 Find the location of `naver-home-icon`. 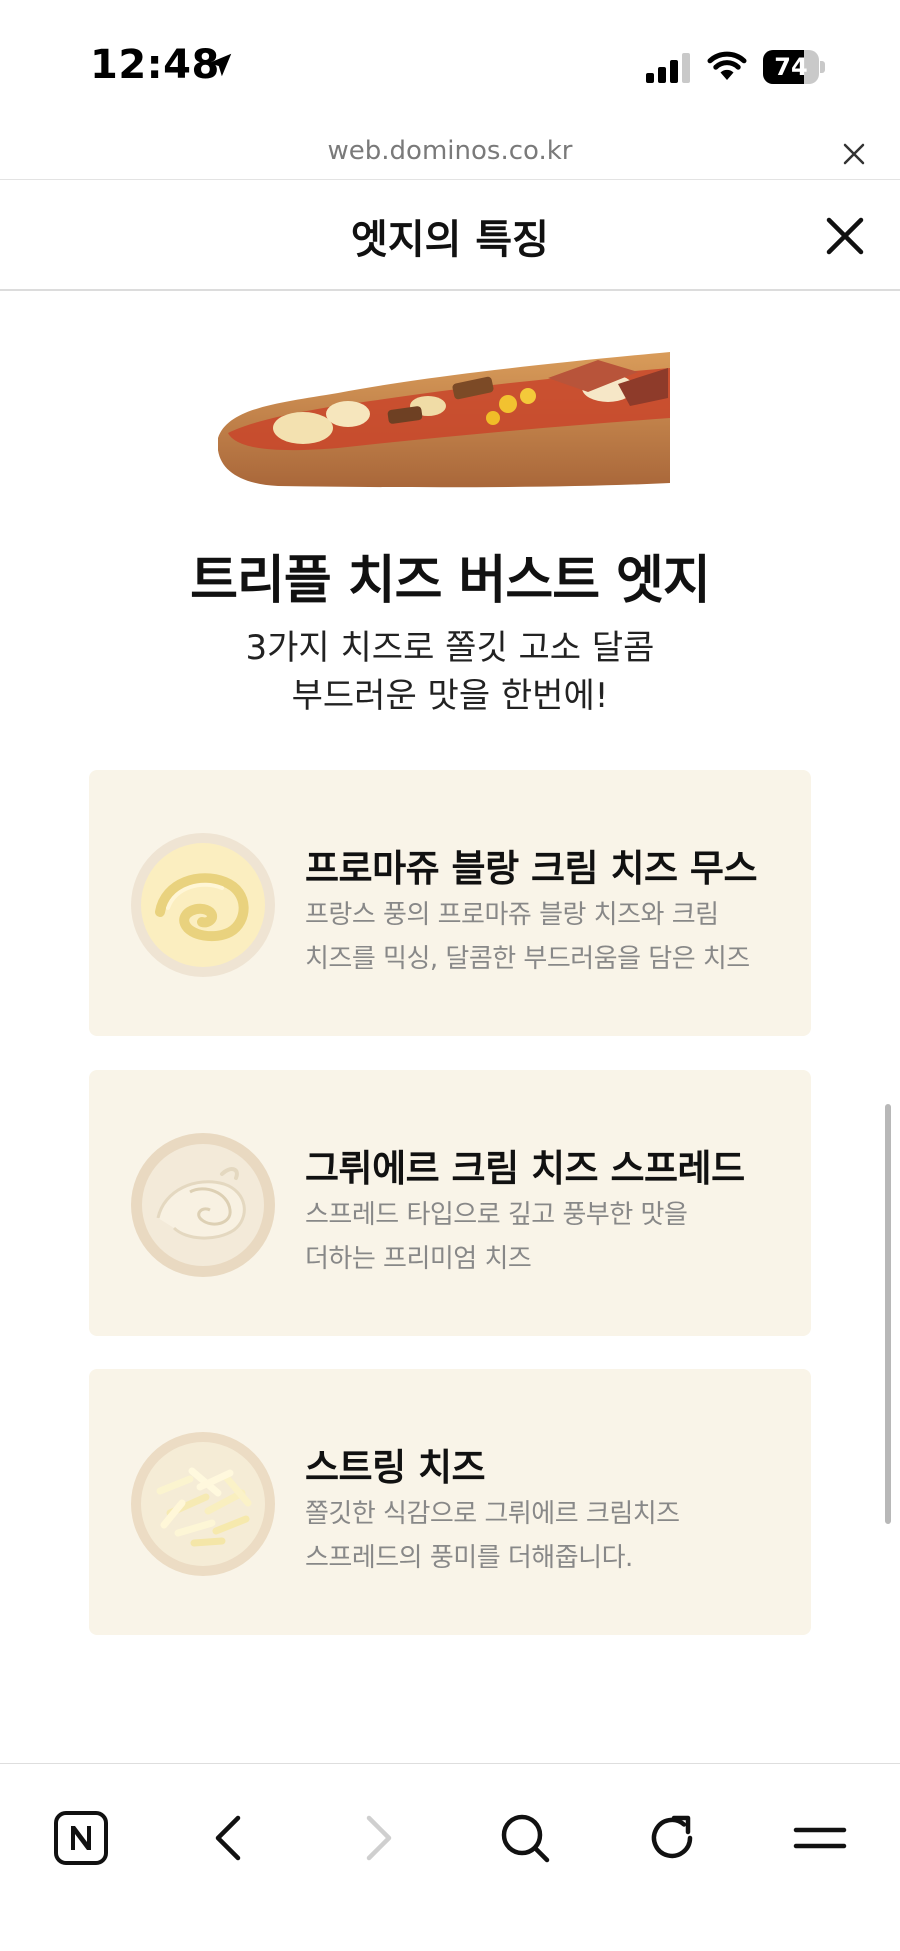

naver-home-icon is located at coordinates (81, 1838).